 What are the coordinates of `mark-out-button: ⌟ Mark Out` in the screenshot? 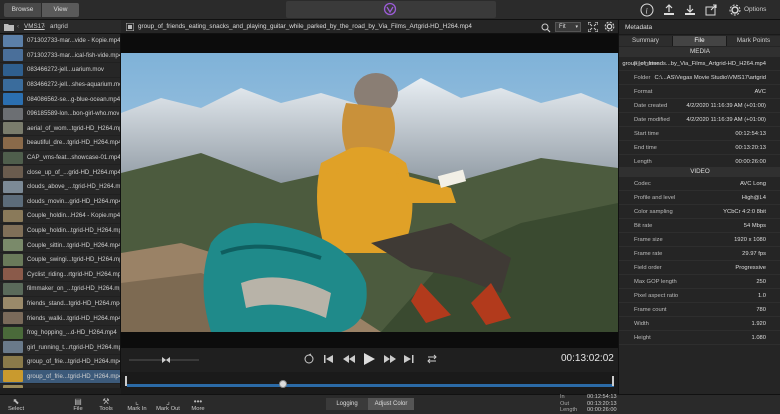 It's located at (168, 404).